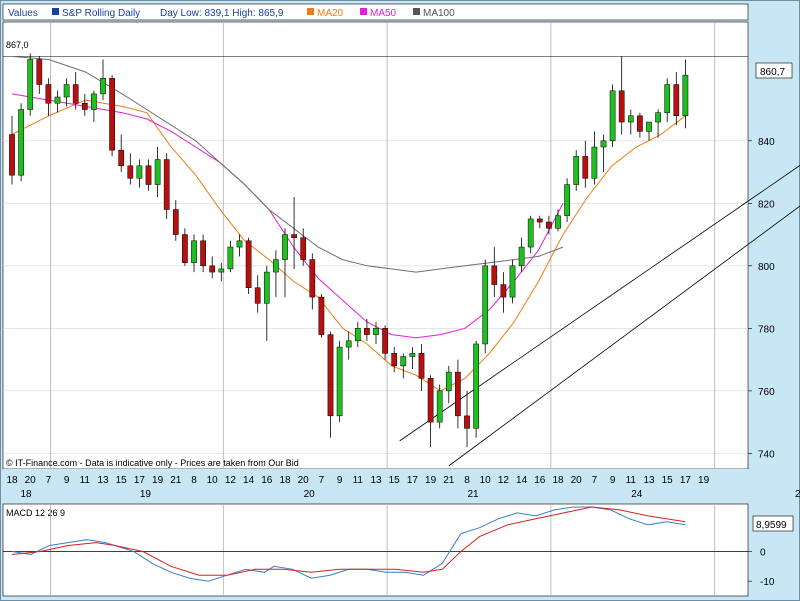 The width and height of the screenshot is (800, 601). I want to click on day-label: 24, so click(637, 494).